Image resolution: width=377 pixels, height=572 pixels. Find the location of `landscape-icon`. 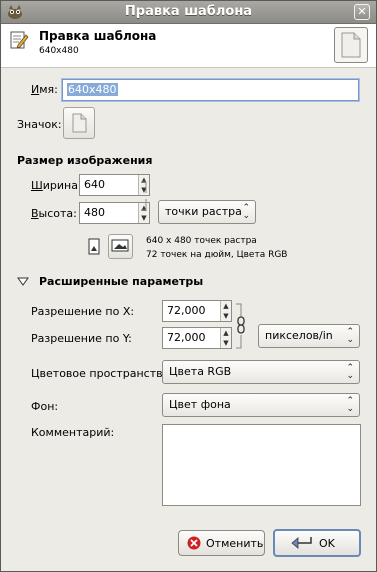

landscape-icon is located at coordinates (120, 245).